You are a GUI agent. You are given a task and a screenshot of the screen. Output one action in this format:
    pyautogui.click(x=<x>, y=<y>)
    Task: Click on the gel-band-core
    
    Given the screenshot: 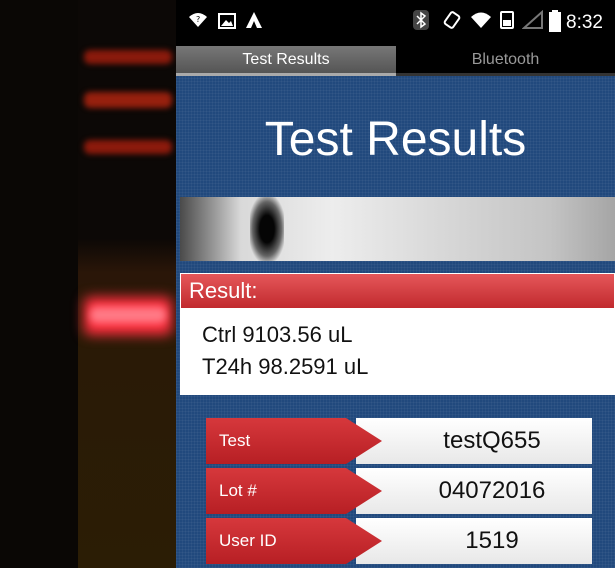 What is the action you would take?
    pyautogui.click(x=128, y=315)
    